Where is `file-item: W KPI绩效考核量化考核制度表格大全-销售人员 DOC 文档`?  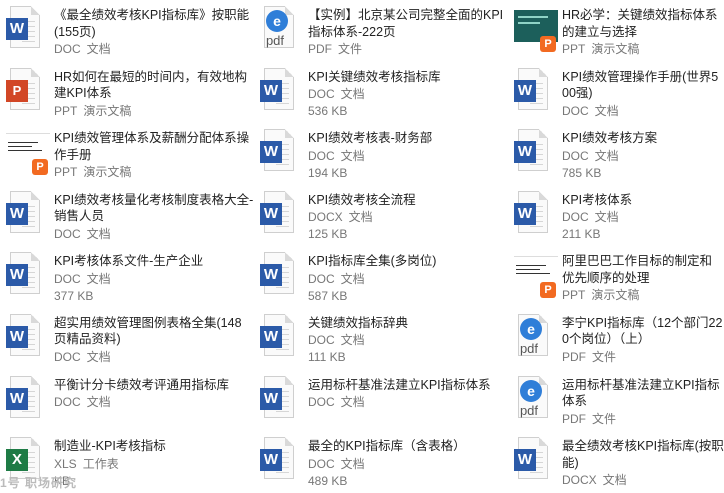 file-item: W KPI绩效考核量化考核制度表格大全-销售人员 DOC 文档 is located at coordinates (127, 216).